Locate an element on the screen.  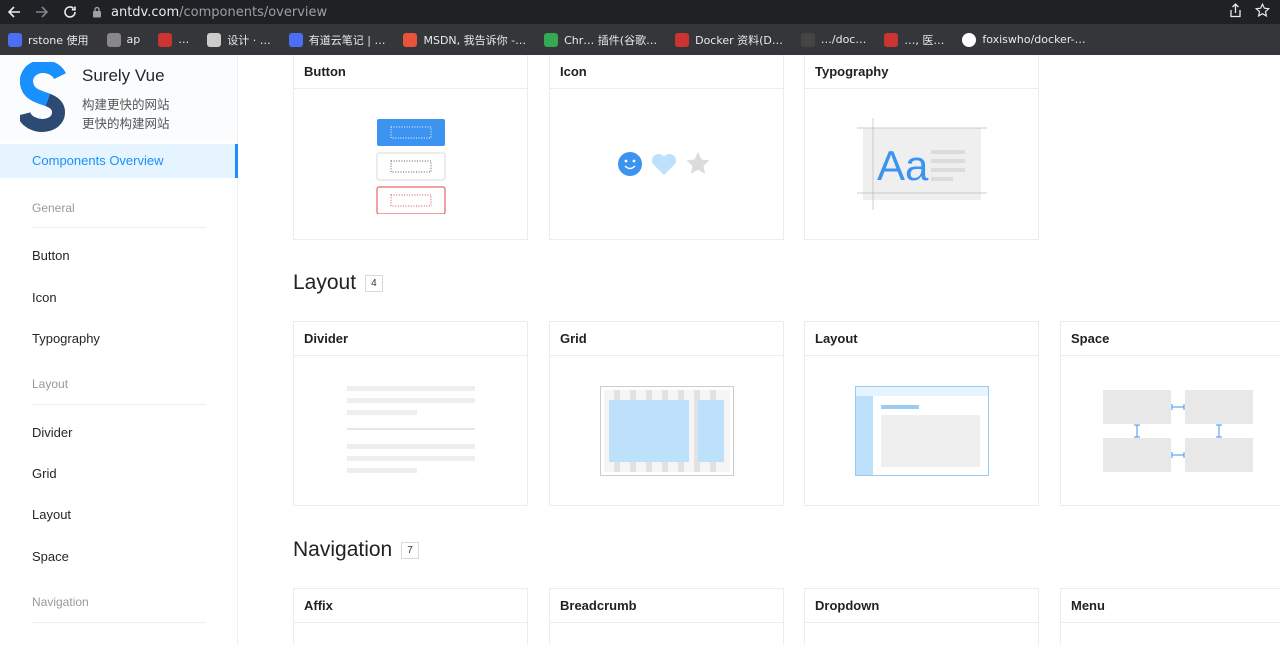
section-title-layout: Layout 4 is located at coordinates (338, 283).